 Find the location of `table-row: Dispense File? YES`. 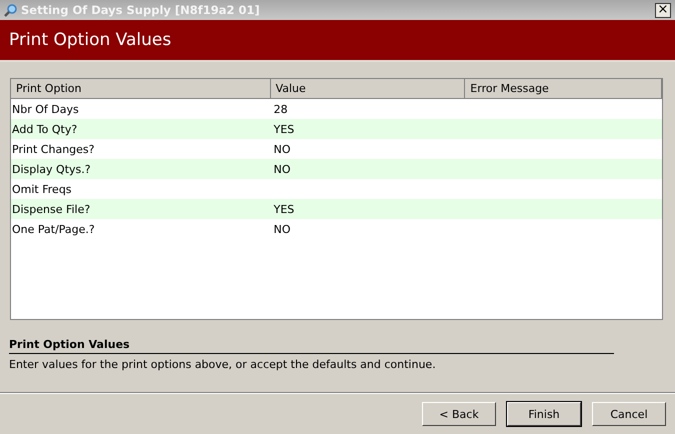

table-row: Dispense File? YES is located at coordinates (336, 209).